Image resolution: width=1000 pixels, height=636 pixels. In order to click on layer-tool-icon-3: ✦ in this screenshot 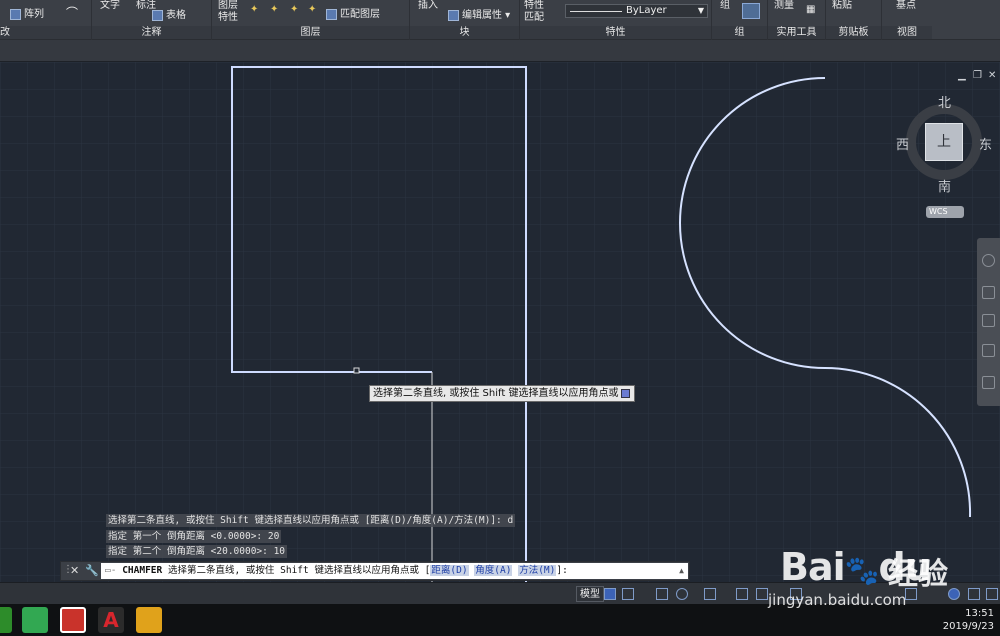, I will do `click(294, 9)`.